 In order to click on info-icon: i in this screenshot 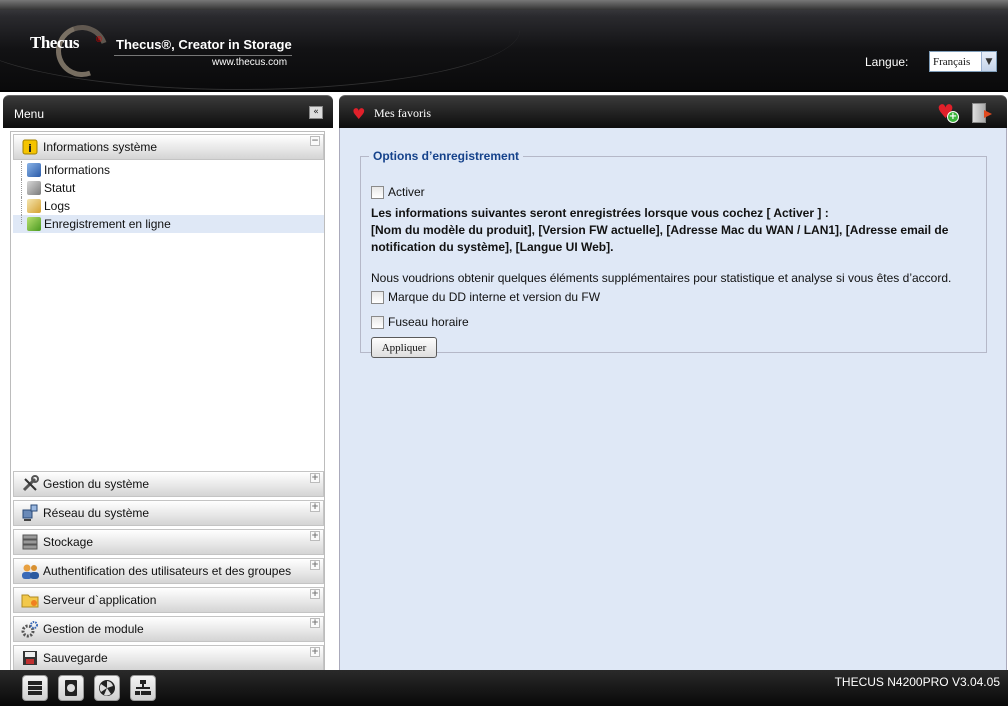, I will do `click(30, 147)`.